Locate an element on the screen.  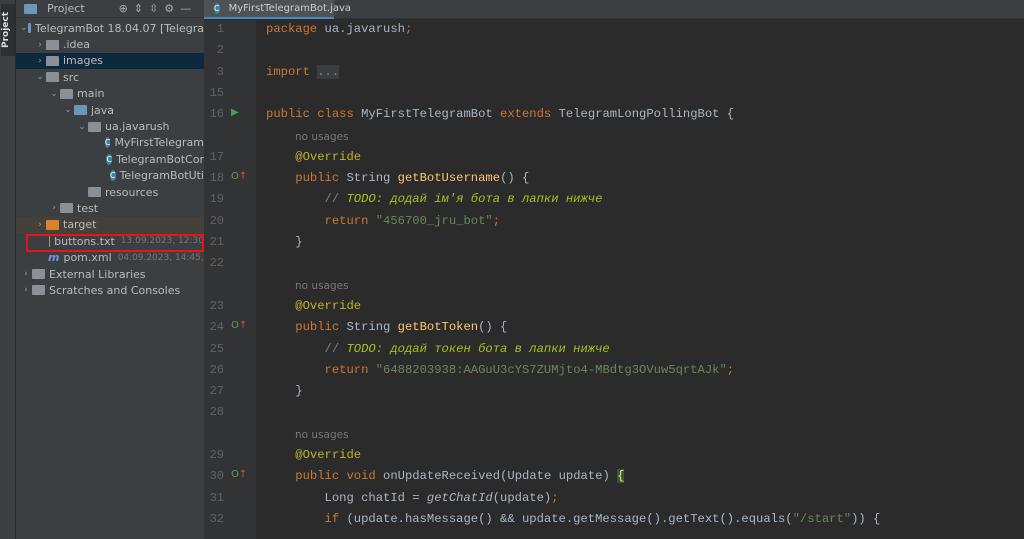
line-number: 29 is located at coordinates (216, 455).